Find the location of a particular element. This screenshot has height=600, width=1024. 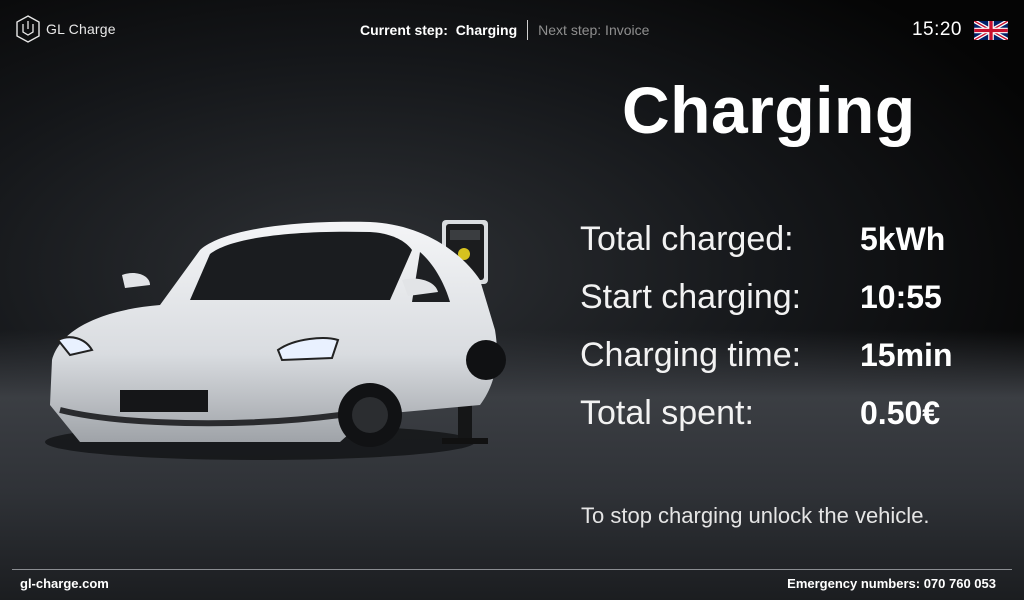

brand-logo: GL Charge is located at coordinates (66, 29).